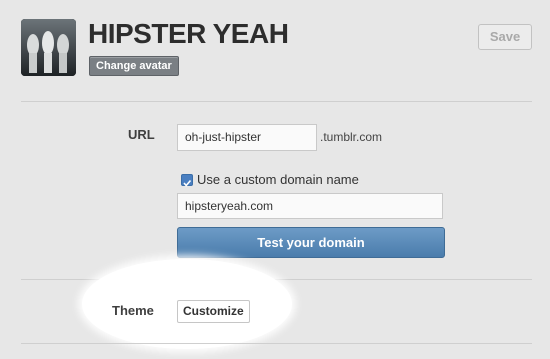 The image size is (550, 359). Describe the element at coordinates (311, 242) in the screenshot. I see `test-domain-button: Test your domain` at that location.